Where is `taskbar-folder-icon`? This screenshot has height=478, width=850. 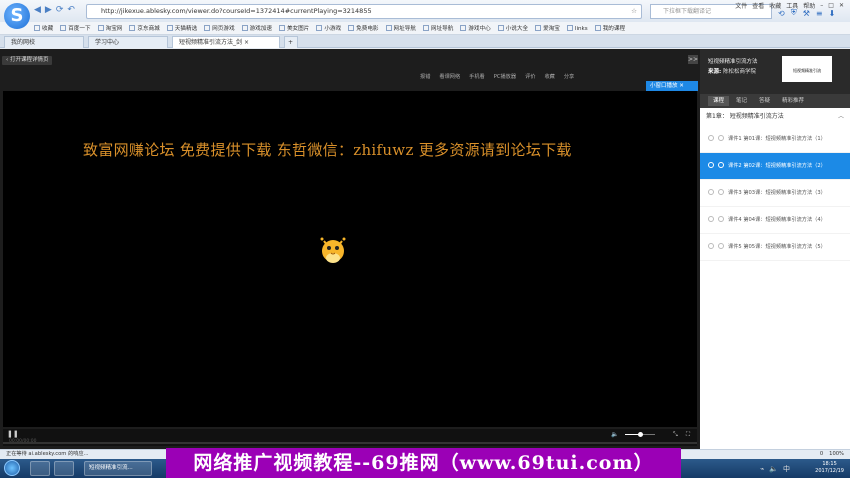 taskbar-folder-icon is located at coordinates (64, 468).